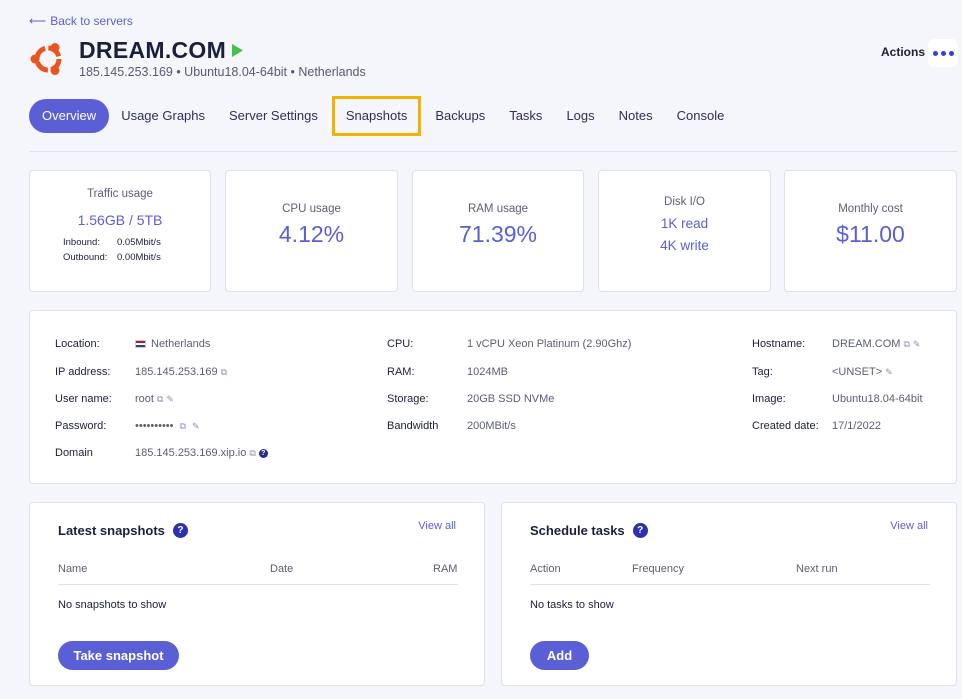  What do you see at coordinates (83, 399) in the screenshot?
I see `username-label: User name:` at bounding box center [83, 399].